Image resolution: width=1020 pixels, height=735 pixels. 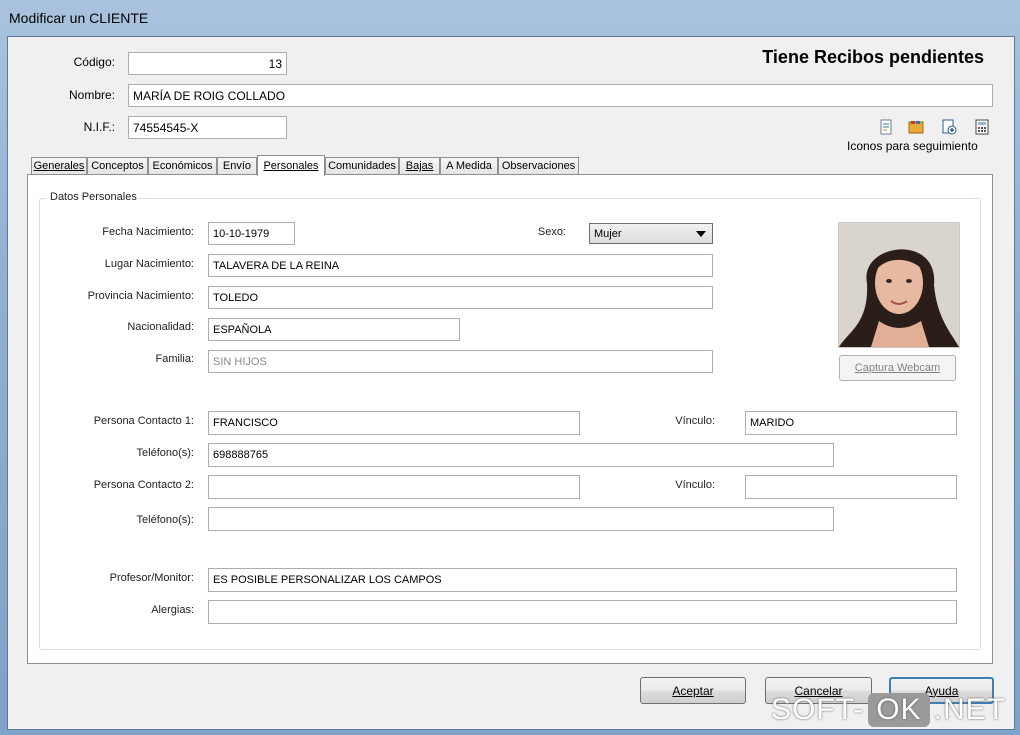 I want to click on telefono2-label: Teléfono(s):, so click(x=165, y=520).